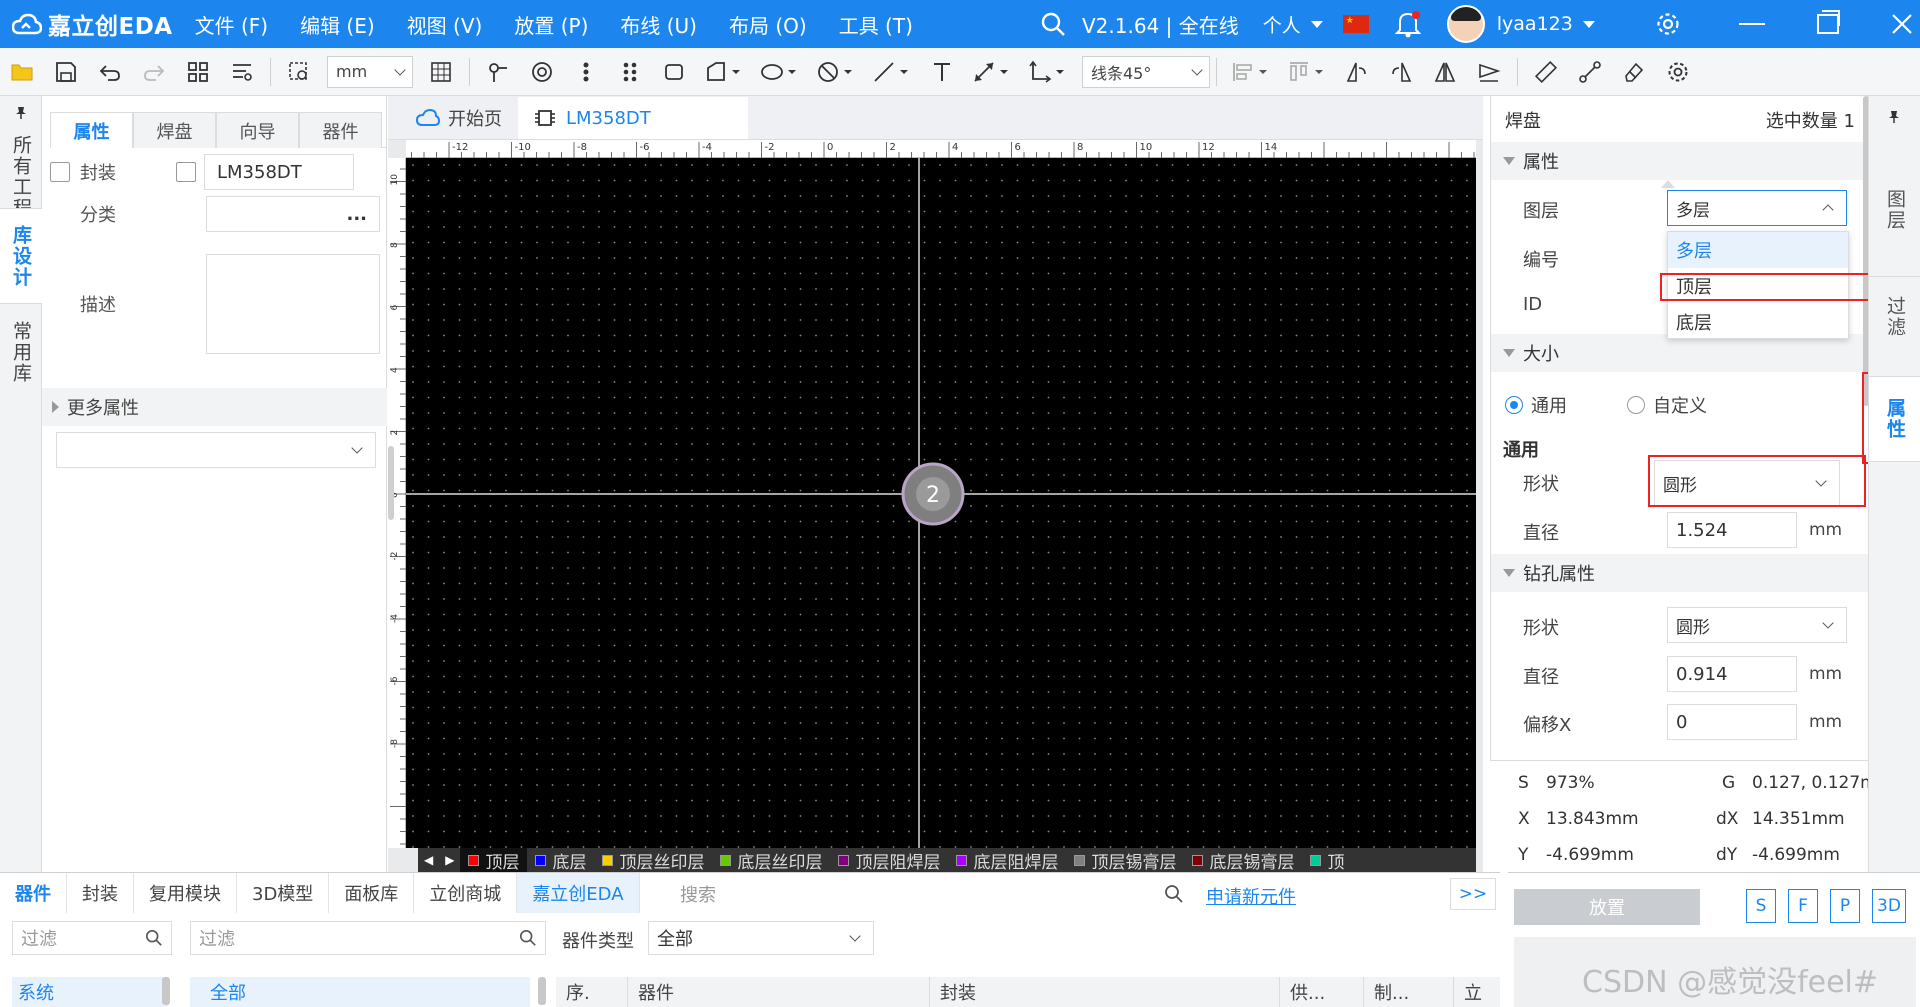 This screenshot has height=1007, width=1920. What do you see at coordinates (449, 860) in the screenshot?
I see `layer-scroll-right: ▶` at bounding box center [449, 860].